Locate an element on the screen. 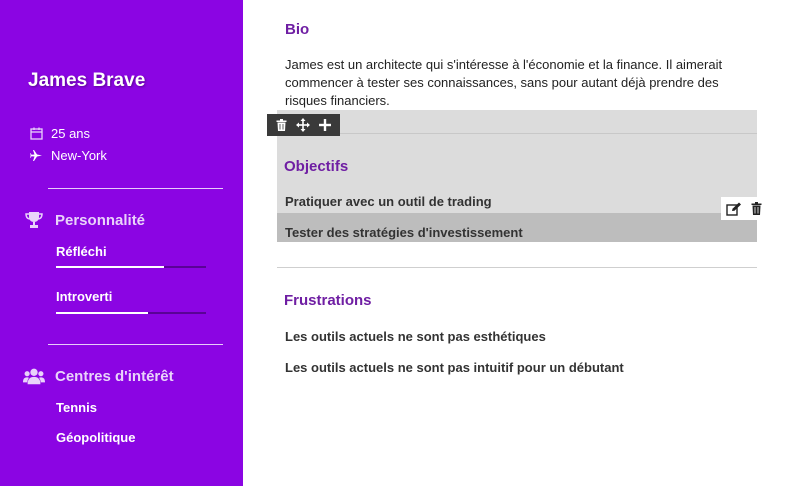 Image resolution: width=790 pixels, height=486 pixels. personality-heading: Personnalité is located at coordinates (84, 220).